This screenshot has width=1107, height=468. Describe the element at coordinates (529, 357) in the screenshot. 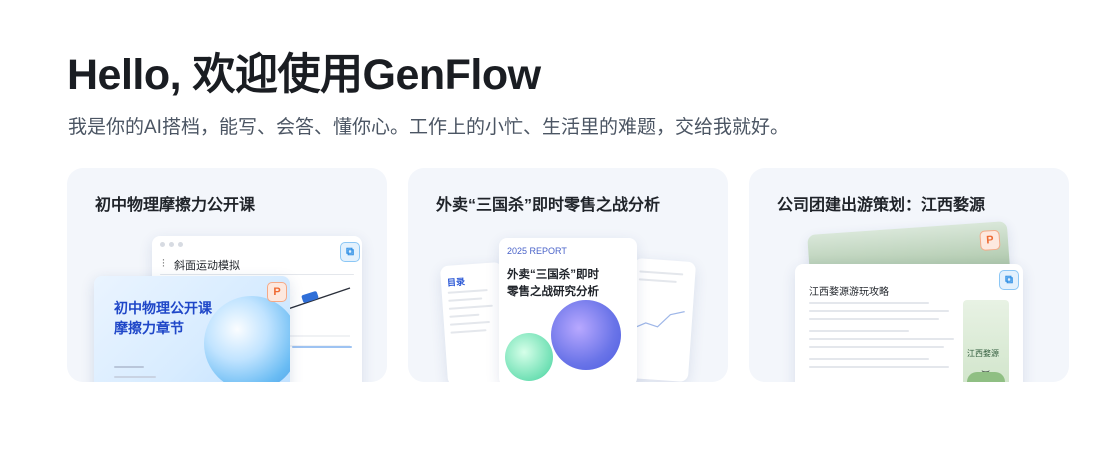

I see `green-blob-graphic` at that location.